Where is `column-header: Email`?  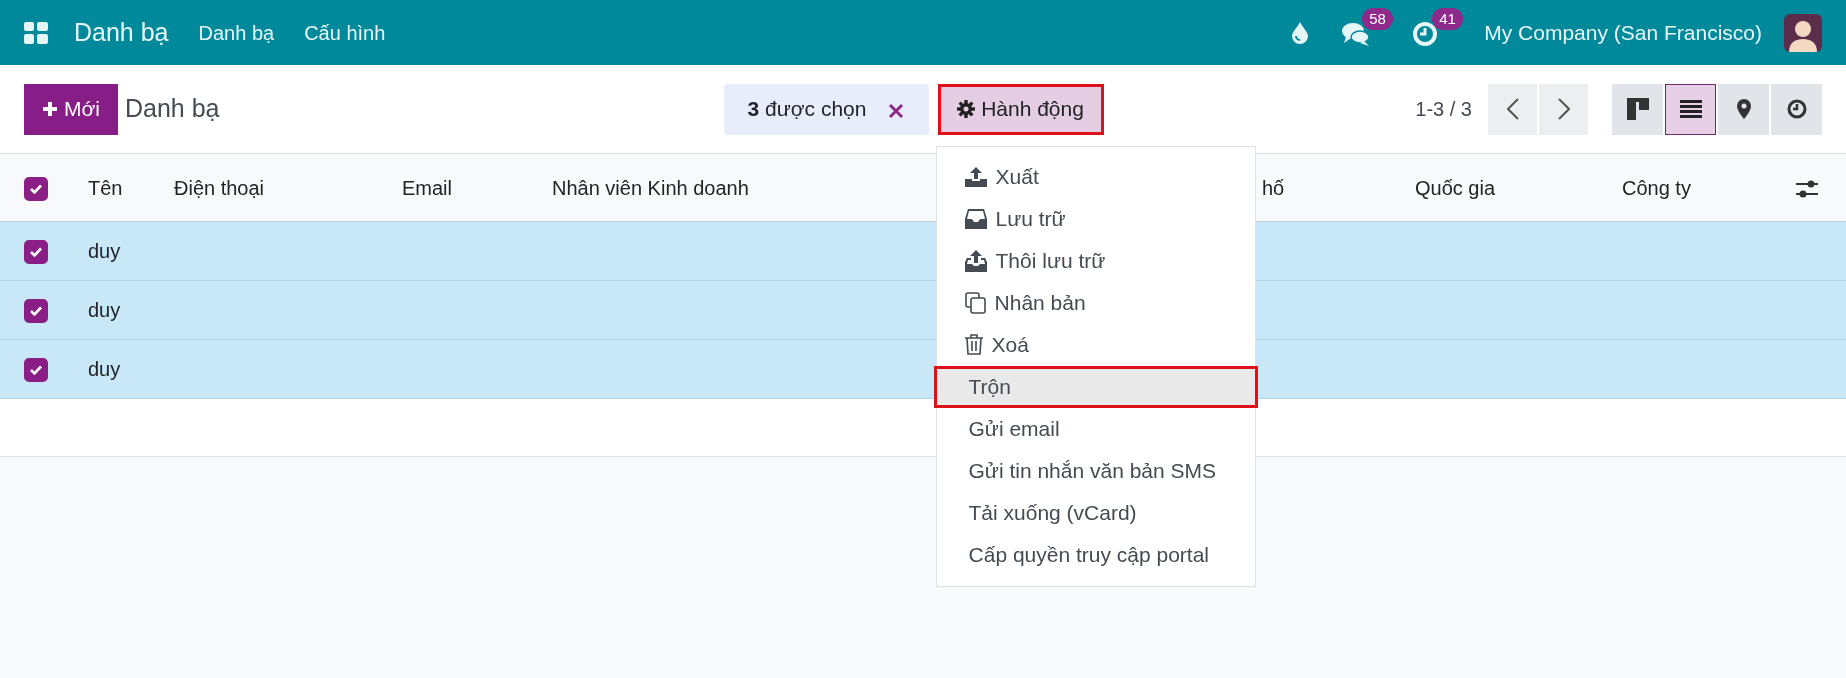 column-header: Email is located at coordinates (427, 187).